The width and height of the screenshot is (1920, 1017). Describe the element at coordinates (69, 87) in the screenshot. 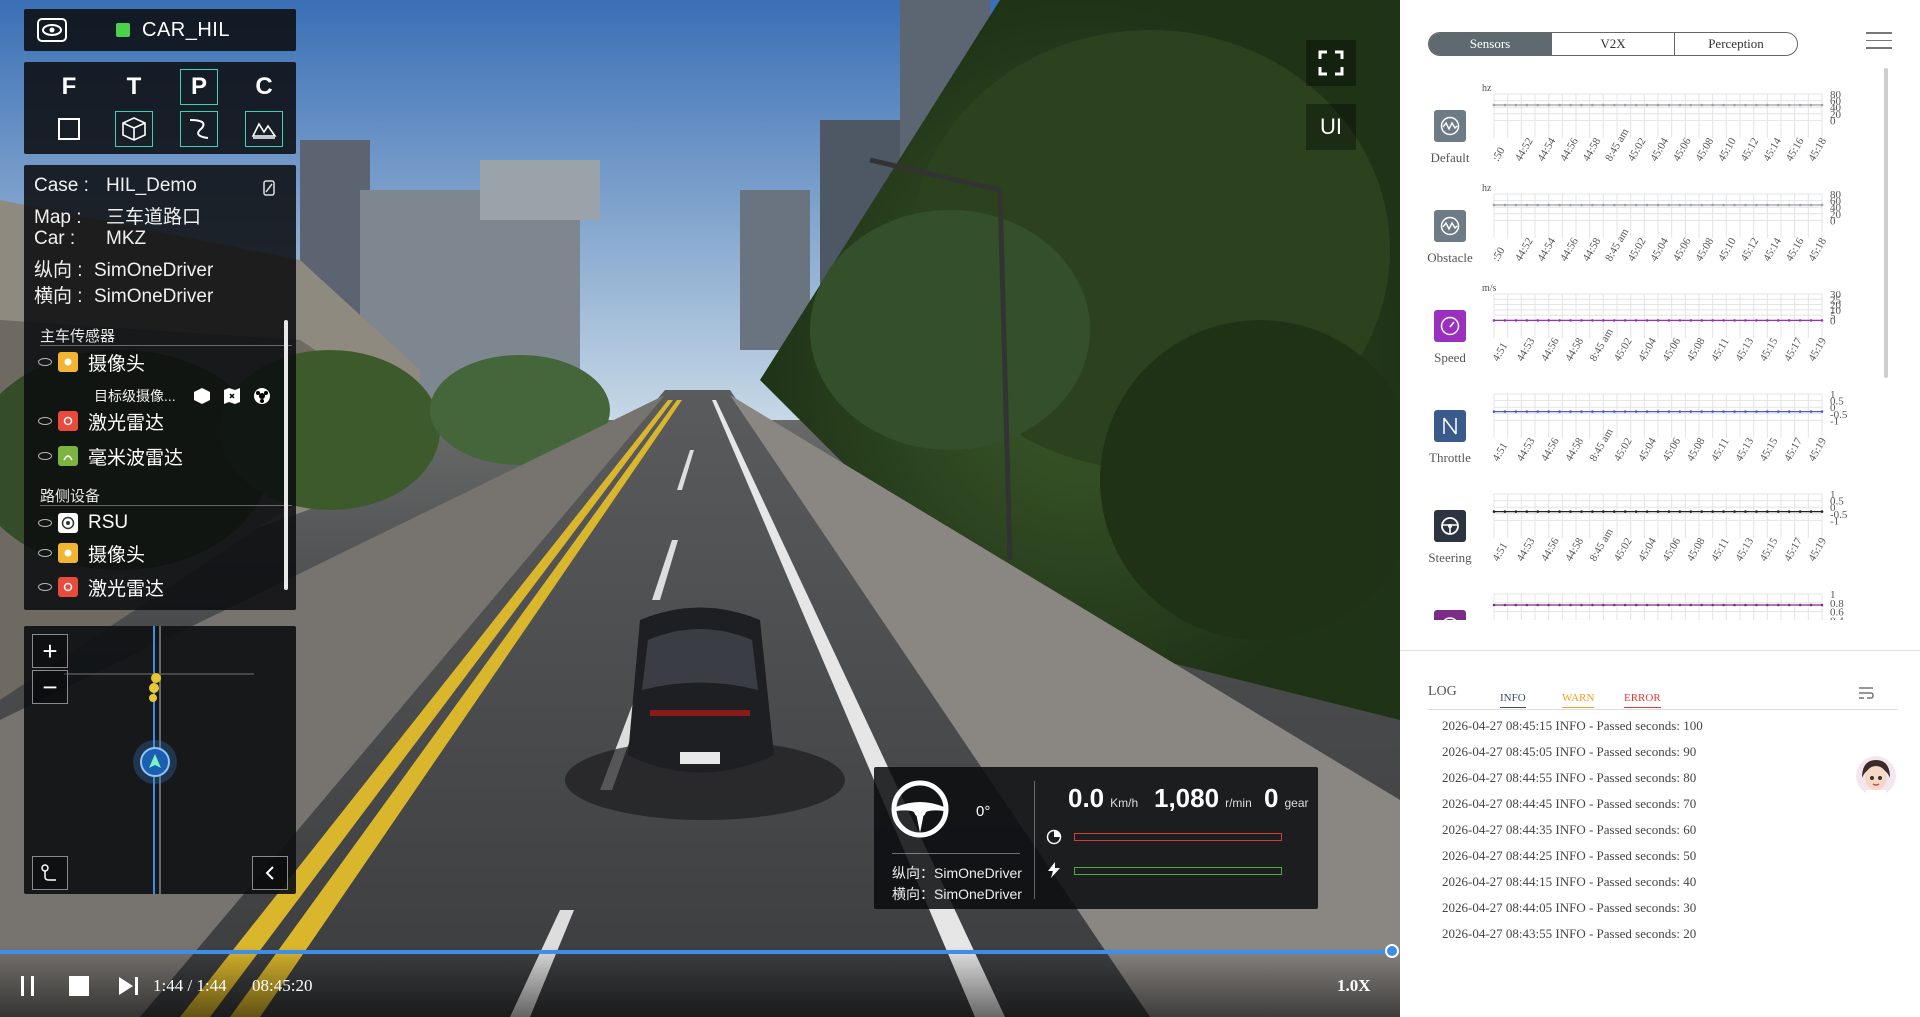

I see `view-mode-f: F` at that location.